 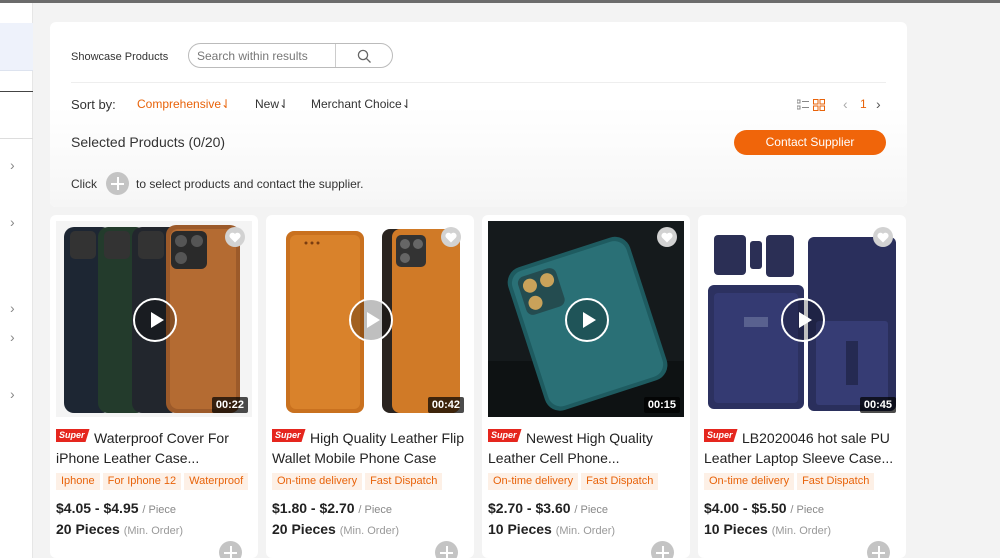 I want to click on price-range: $4.00 - $5.50, so click(x=745, y=508).